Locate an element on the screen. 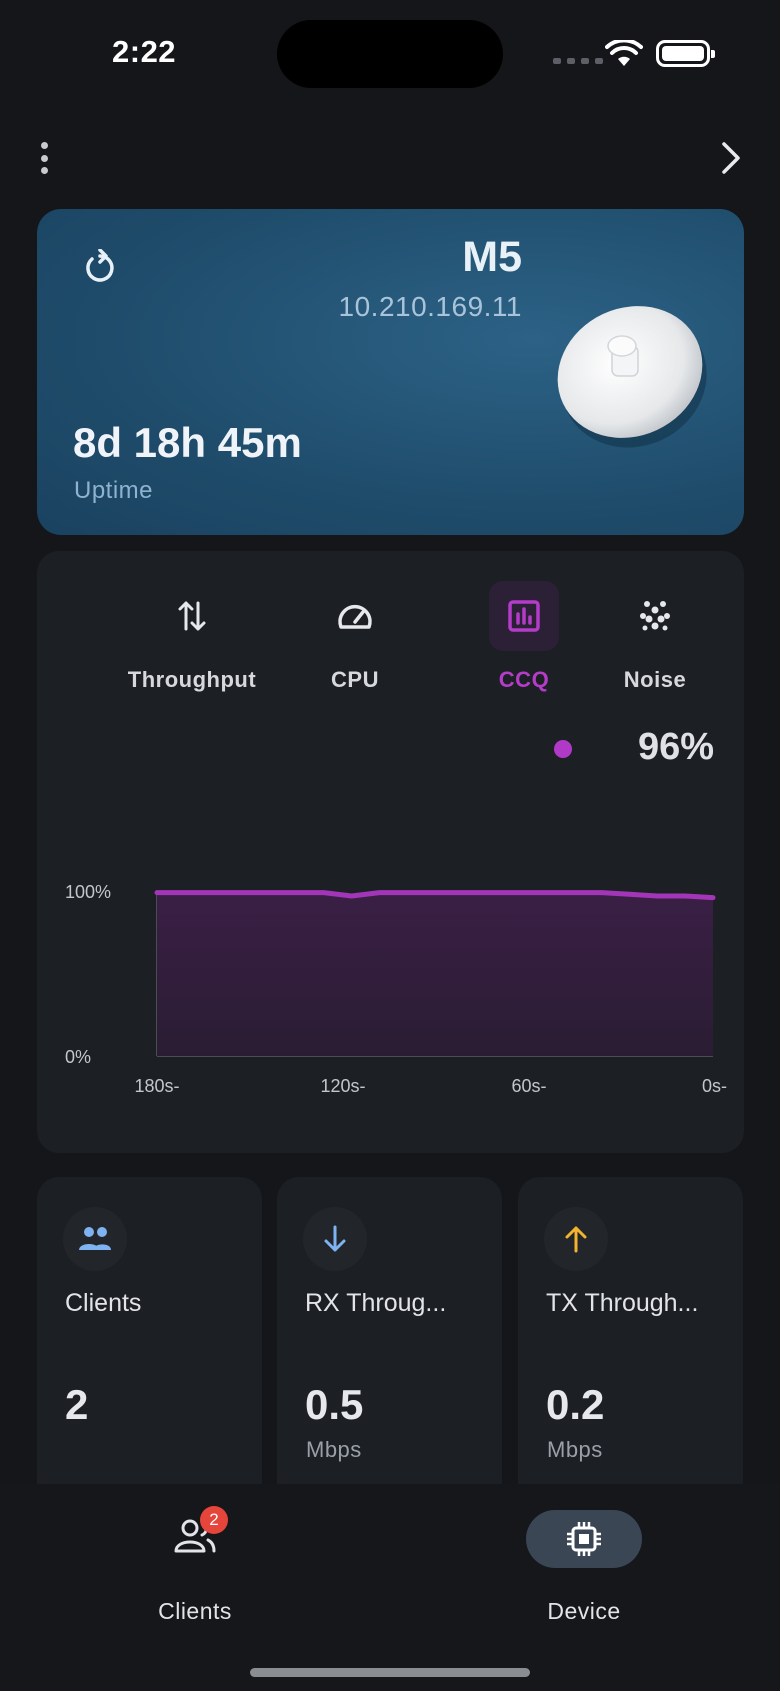  stat-card-clients: Clients 2 is located at coordinates (149, 1332).